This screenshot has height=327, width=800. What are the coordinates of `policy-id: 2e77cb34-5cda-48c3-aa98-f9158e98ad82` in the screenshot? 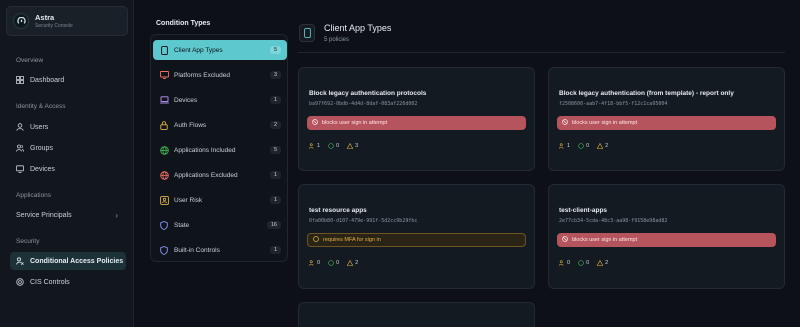 It's located at (613, 221).